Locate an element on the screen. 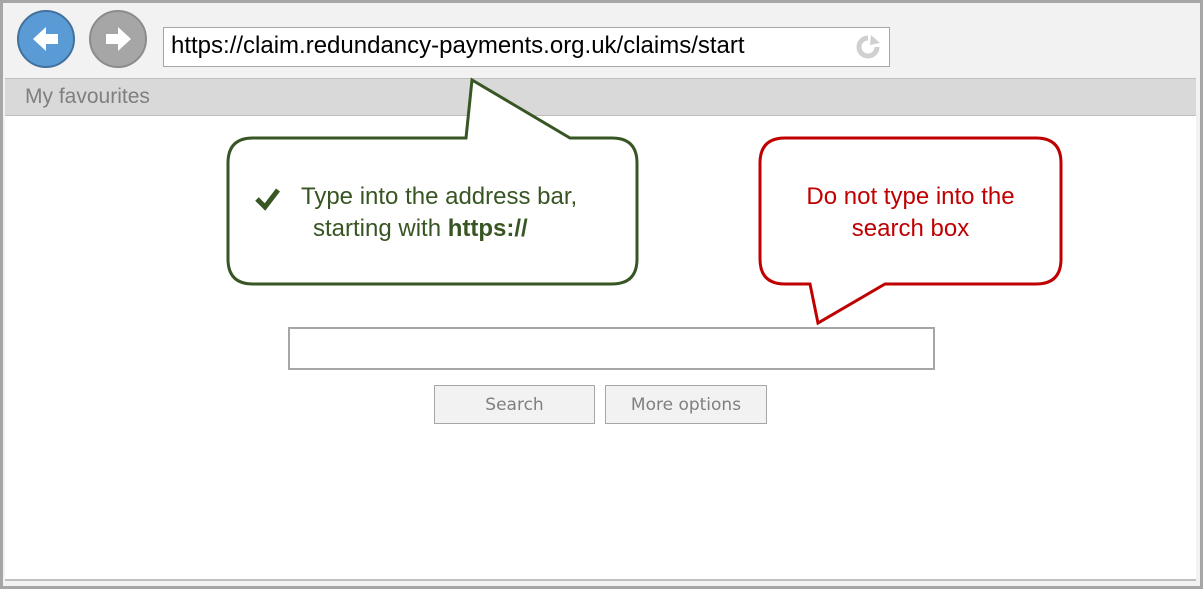 This screenshot has width=1203, height=589. bad-callout-line2: search box is located at coordinates (910, 228).